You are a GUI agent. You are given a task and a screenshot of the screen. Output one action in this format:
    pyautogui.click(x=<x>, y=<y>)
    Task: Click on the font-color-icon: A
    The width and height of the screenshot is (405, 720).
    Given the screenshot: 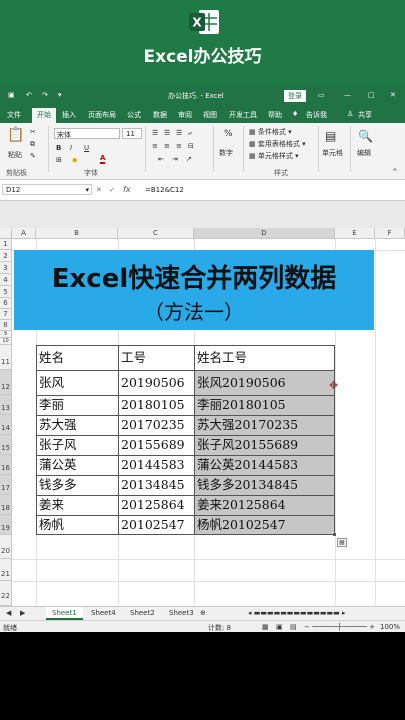 What is the action you would take?
    pyautogui.click(x=103, y=159)
    